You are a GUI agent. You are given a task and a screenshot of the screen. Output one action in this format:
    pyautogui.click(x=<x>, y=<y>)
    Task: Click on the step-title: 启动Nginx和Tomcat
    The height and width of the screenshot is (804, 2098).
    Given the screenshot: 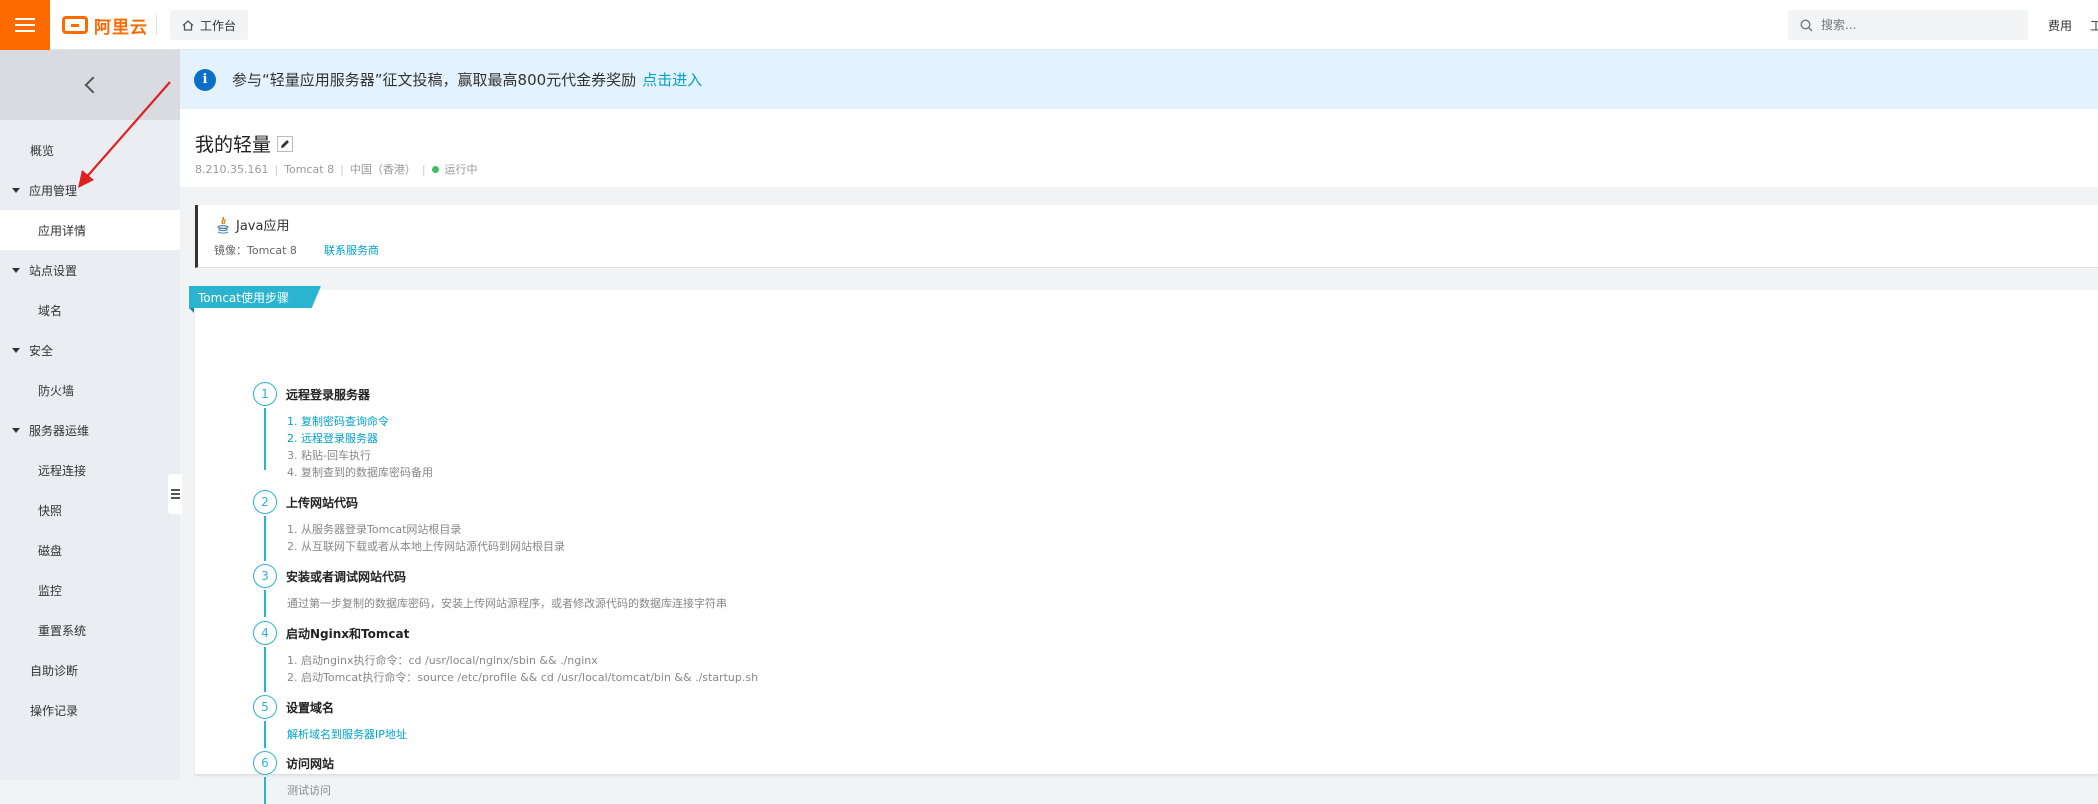 What is the action you would take?
    pyautogui.click(x=348, y=634)
    